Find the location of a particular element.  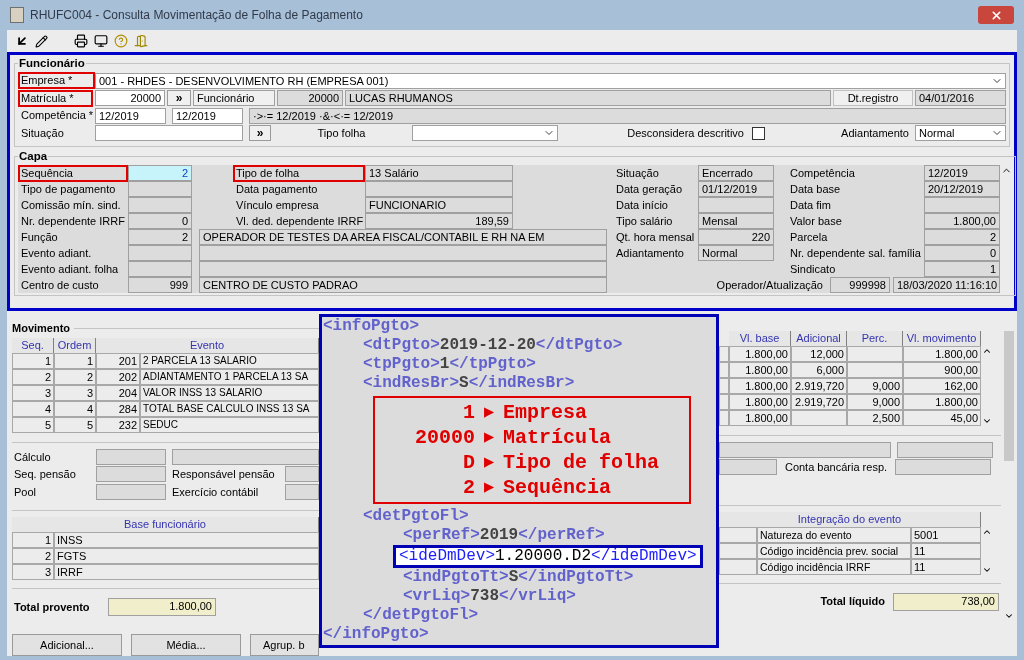

field-value: 20000 is located at coordinates (130, 98).